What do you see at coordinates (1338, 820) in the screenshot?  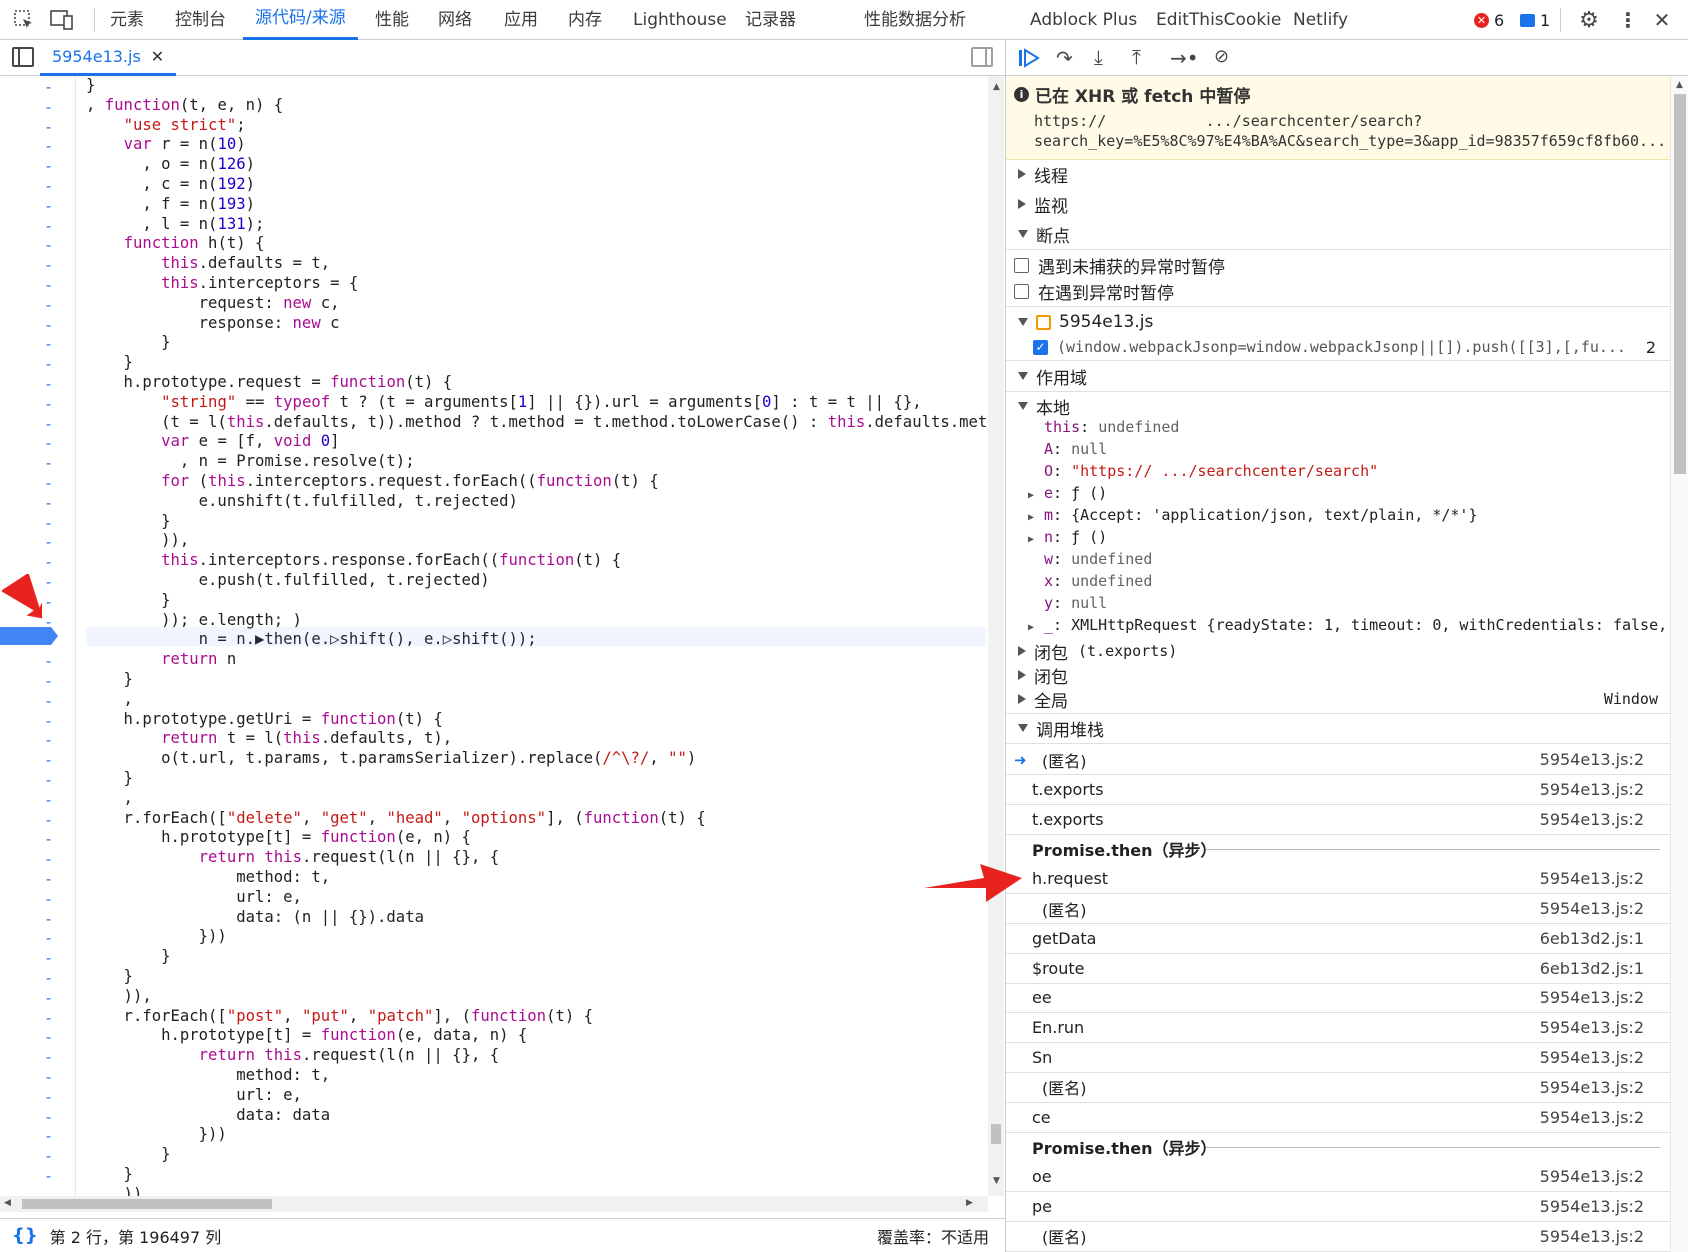 I see `call-frame: t.exports 5954e13.js:2` at bounding box center [1338, 820].